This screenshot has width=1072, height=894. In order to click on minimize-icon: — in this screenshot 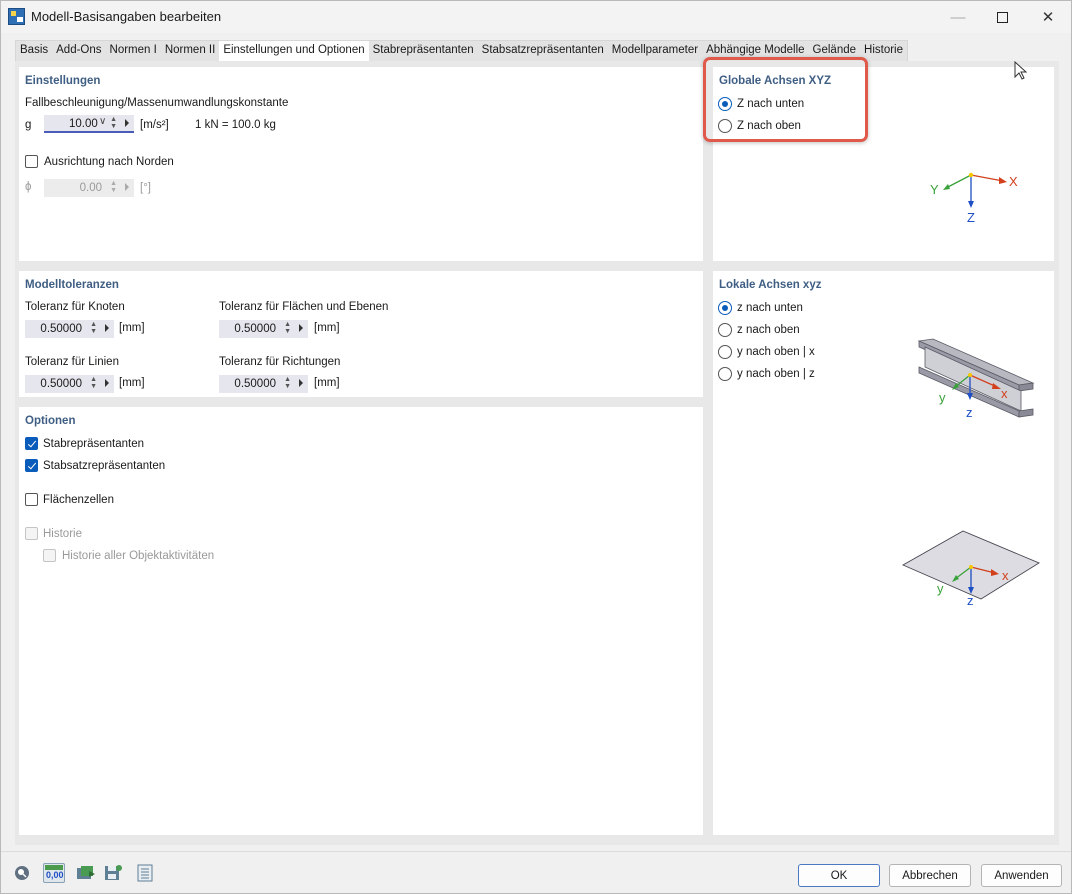, I will do `click(958, 17)`.